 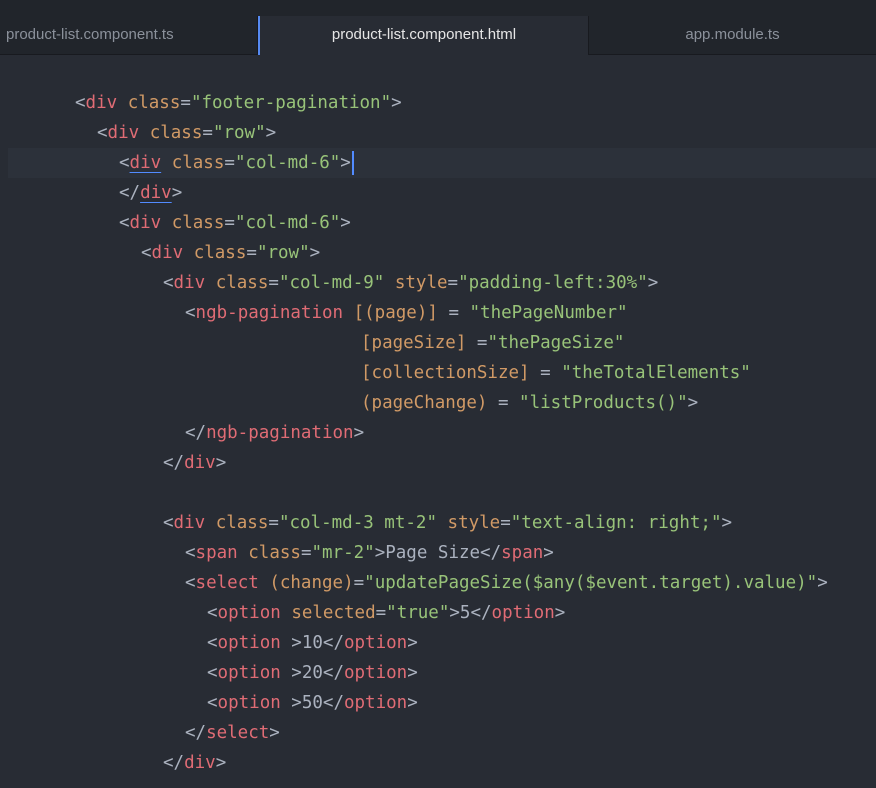 I want to click on code-line: <option >20</option>, so click(x=438, y=673).